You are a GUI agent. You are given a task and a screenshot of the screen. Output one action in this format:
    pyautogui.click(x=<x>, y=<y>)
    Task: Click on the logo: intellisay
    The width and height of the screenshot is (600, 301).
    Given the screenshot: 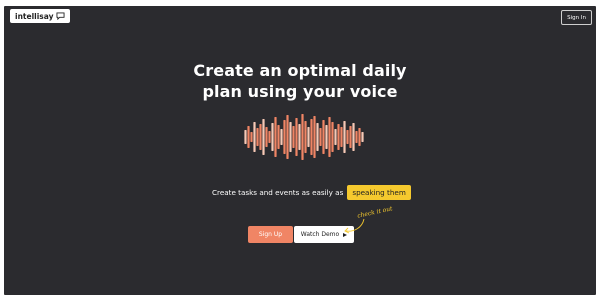 What is the action you would take?
    pyautogui.click(x=40, y=16)
    